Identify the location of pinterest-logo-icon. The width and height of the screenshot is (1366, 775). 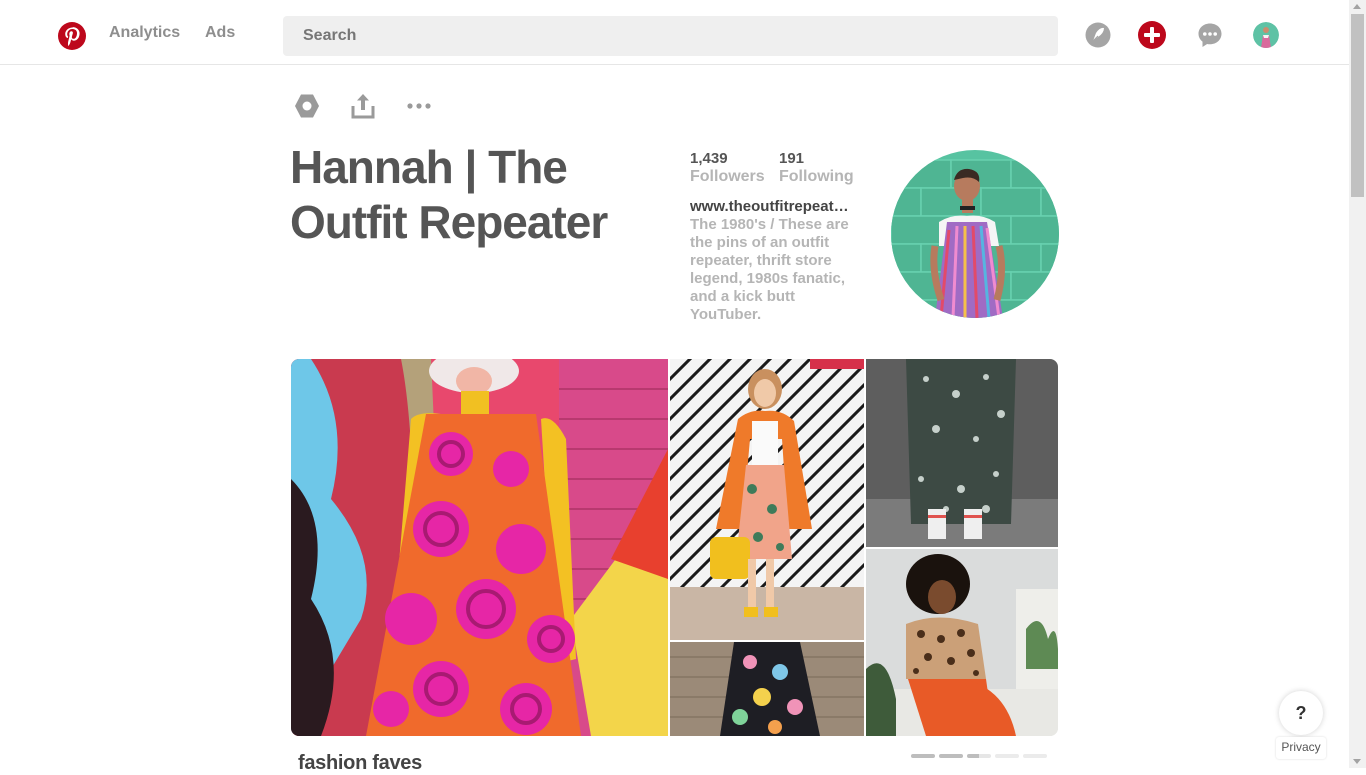
(72, 36).